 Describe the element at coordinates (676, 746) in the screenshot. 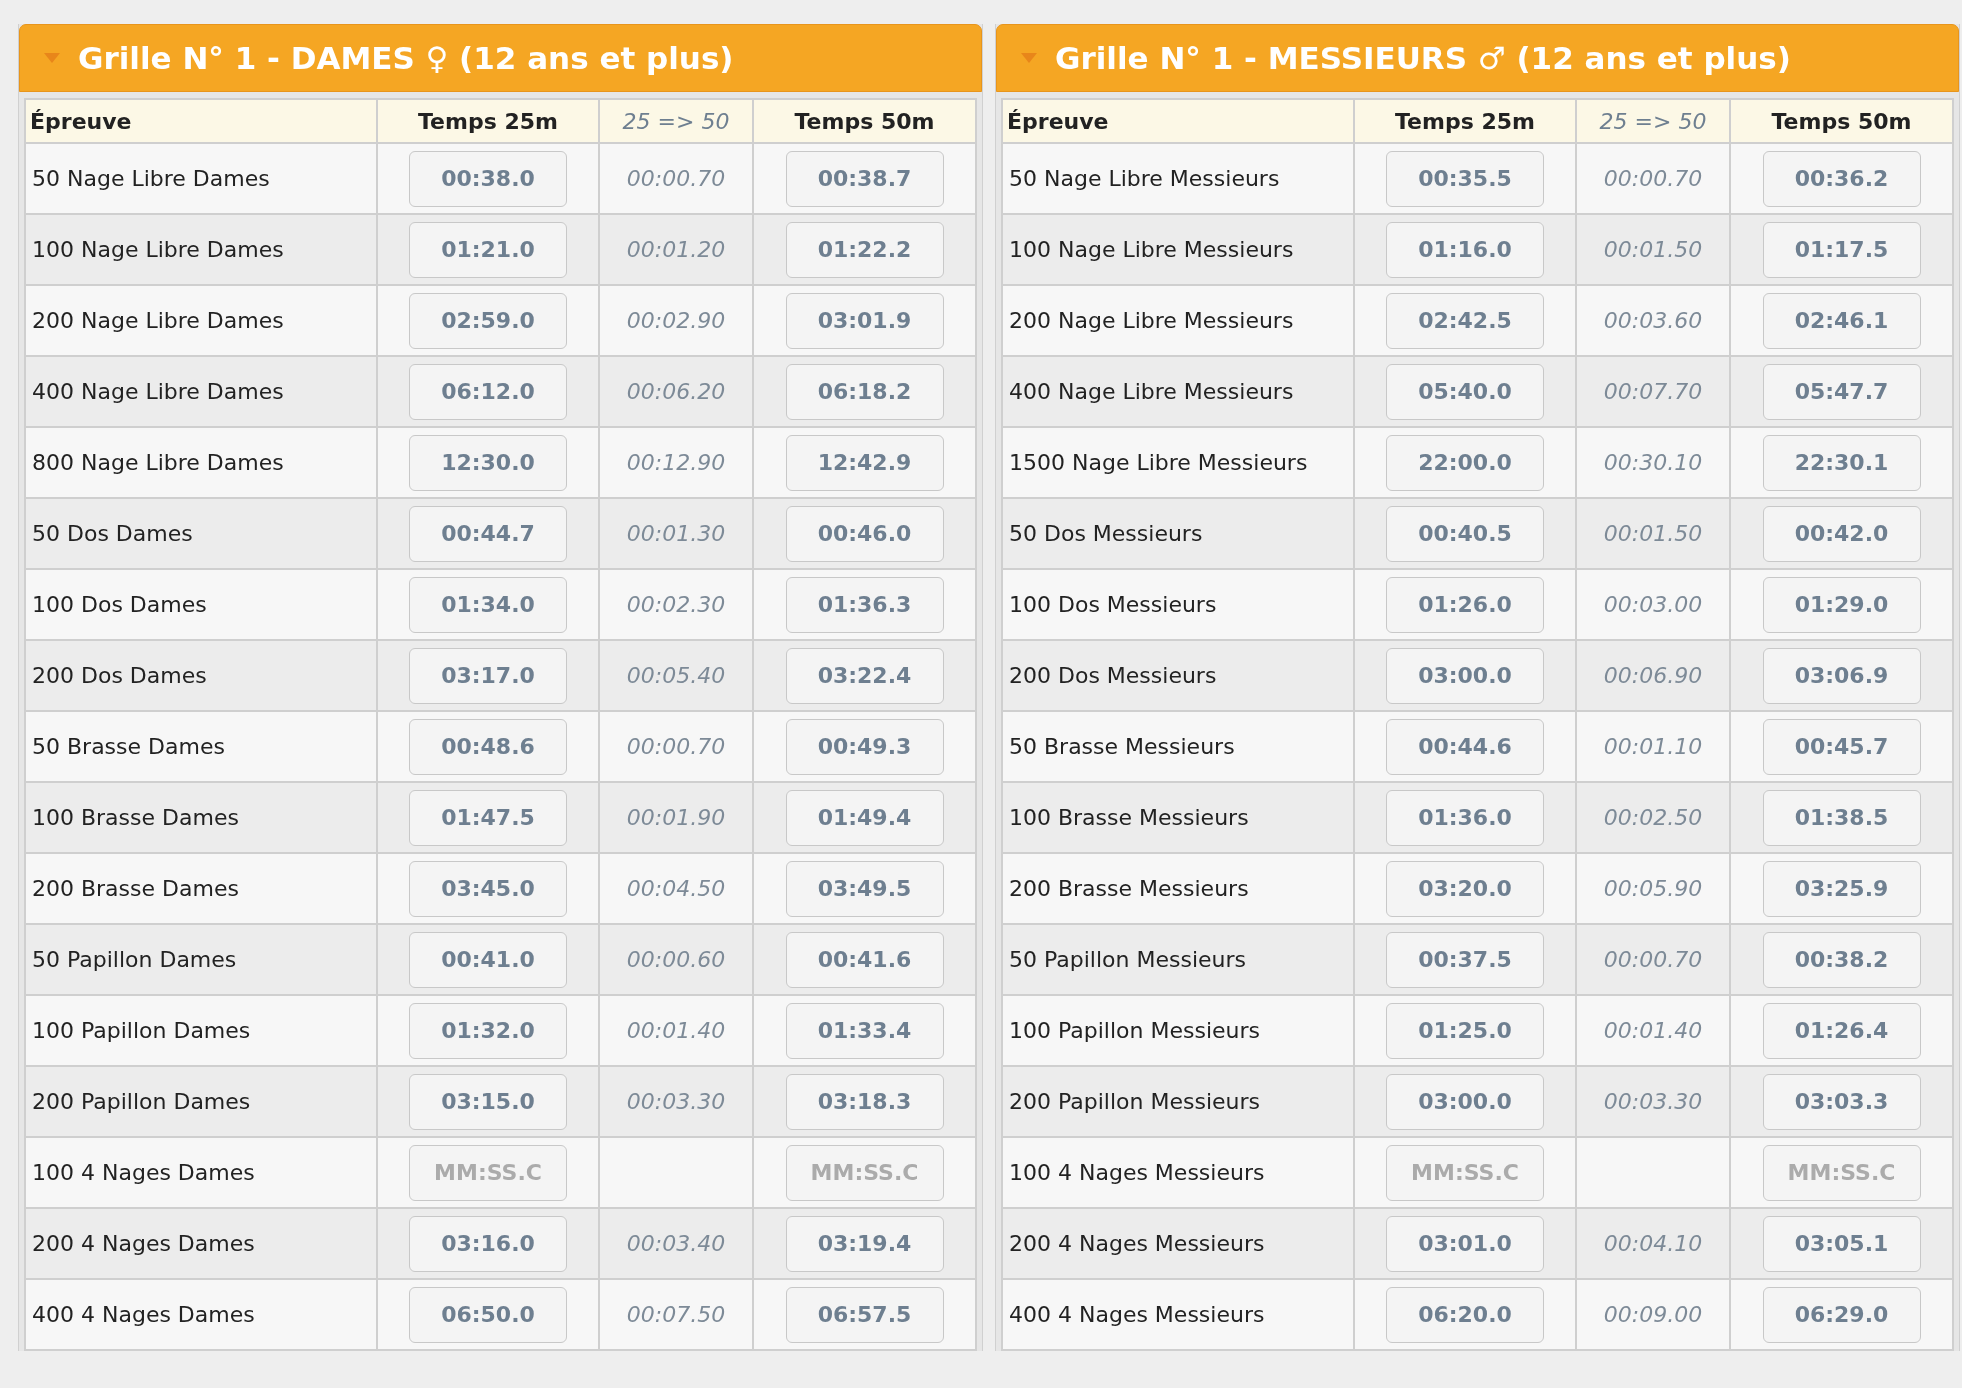

I see `table-cell: 00:00.70` at that location.